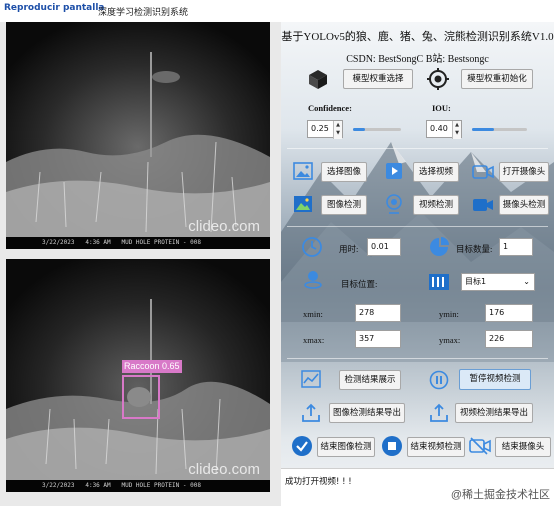 Image resolution: width=554 pixels, height=506 pixels. I want to click on xmin-field: 278, so click(378, 313).